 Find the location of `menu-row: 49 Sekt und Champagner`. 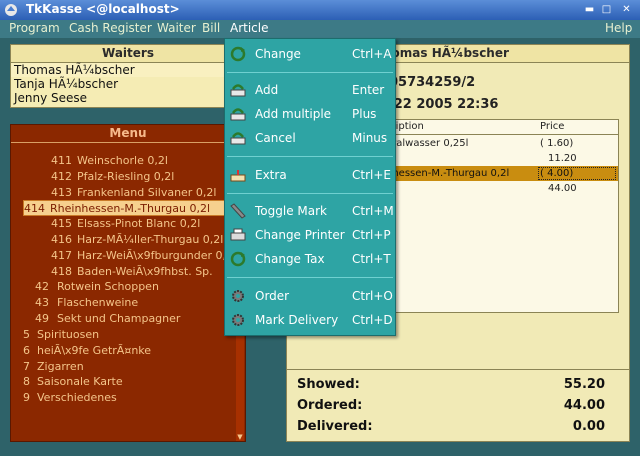

menu-row: 49 Sekt und Champagner is located at coordinates (107, 319).